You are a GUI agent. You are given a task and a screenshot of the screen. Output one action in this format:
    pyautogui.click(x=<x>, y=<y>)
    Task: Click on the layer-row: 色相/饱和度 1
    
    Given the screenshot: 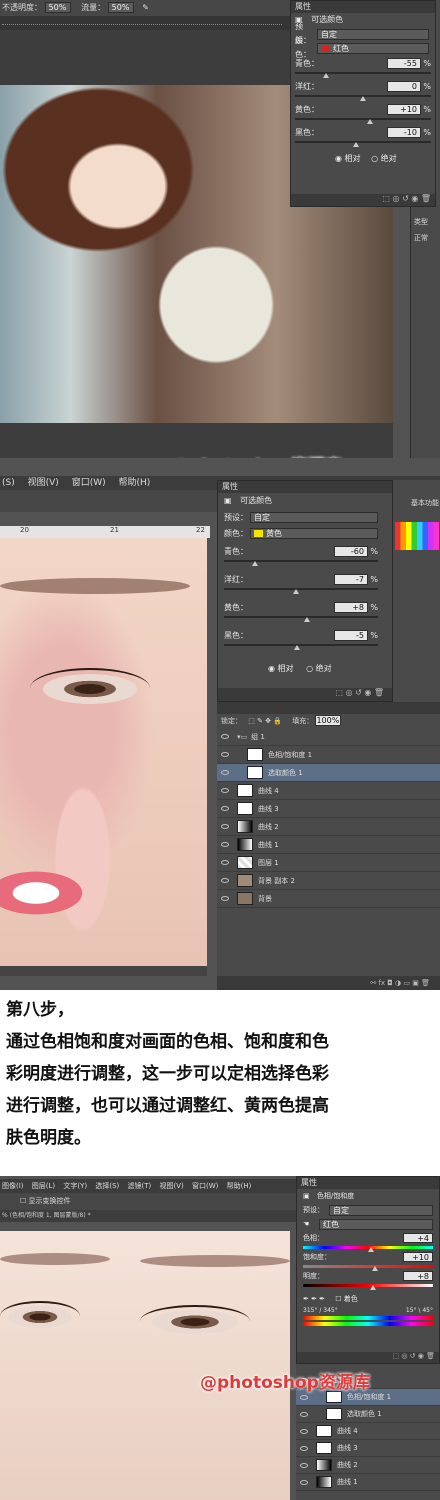 What is the action you would take?
    pyautogui.click(x=328, y=755)
    